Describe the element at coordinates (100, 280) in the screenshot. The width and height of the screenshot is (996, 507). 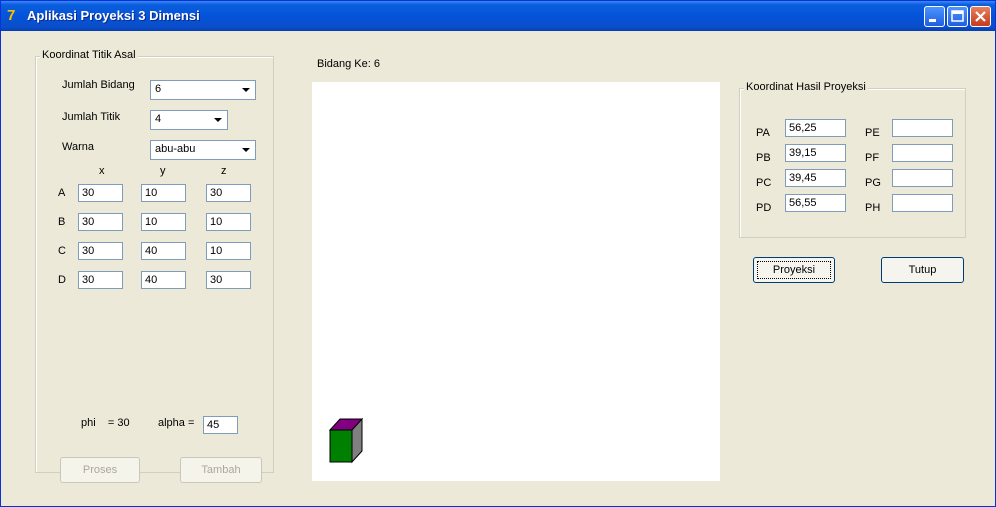
I see `point-d-x-input: 30` at that location.